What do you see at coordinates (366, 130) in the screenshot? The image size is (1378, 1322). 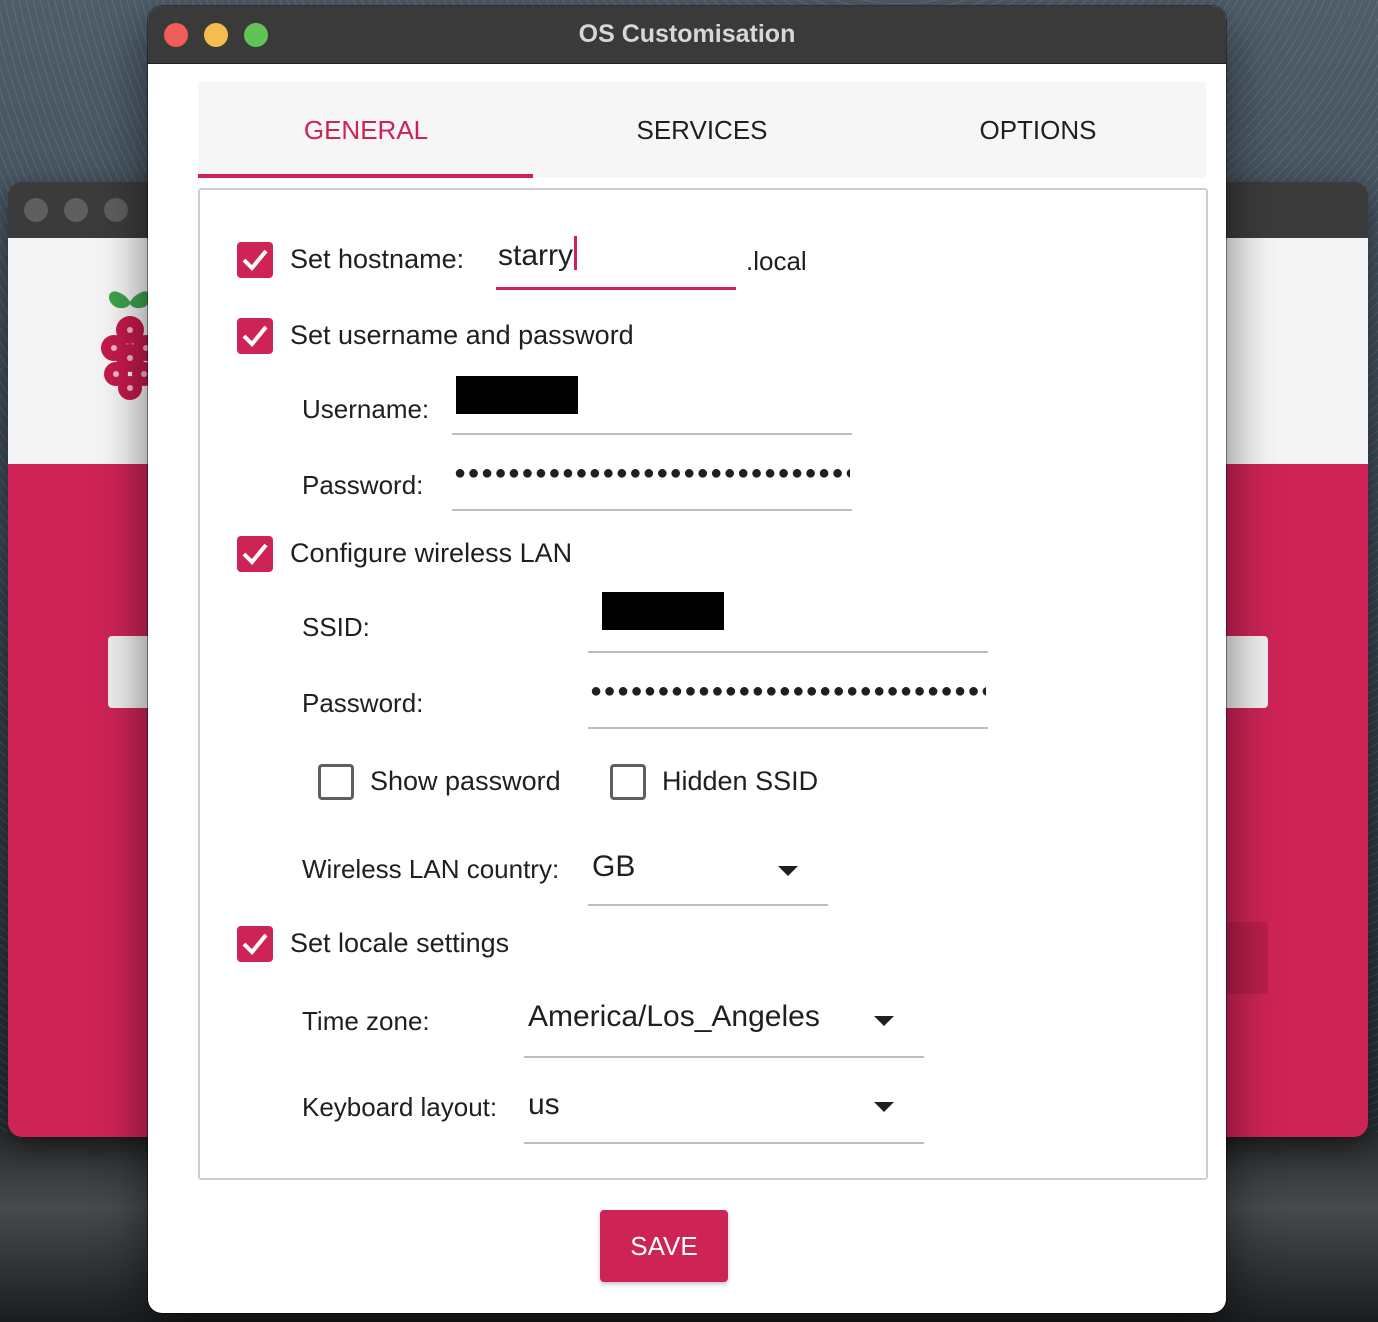 I see `tab-general: GENERAL` at bounding box center [366, 130].